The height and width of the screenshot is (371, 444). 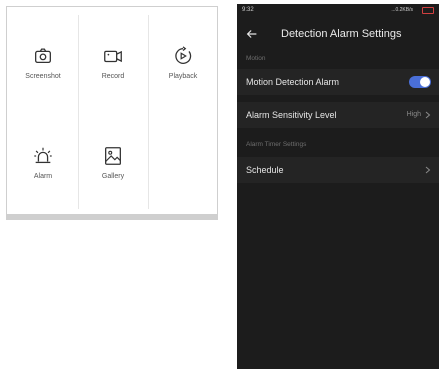 I want to click on alarm-sensitivity-row: Alarm Sensitivity Level High, so click(x=338, y=115).